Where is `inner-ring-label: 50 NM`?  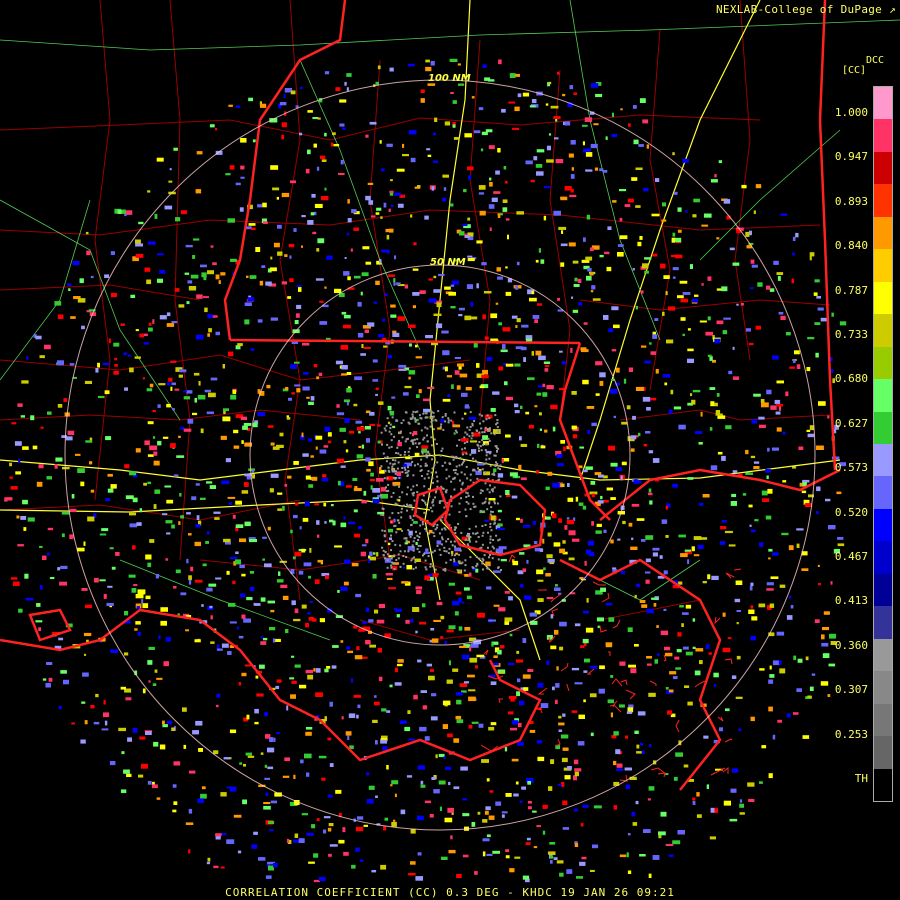 inner-ring-label: 50 NM is located at coordinates (448, 262).